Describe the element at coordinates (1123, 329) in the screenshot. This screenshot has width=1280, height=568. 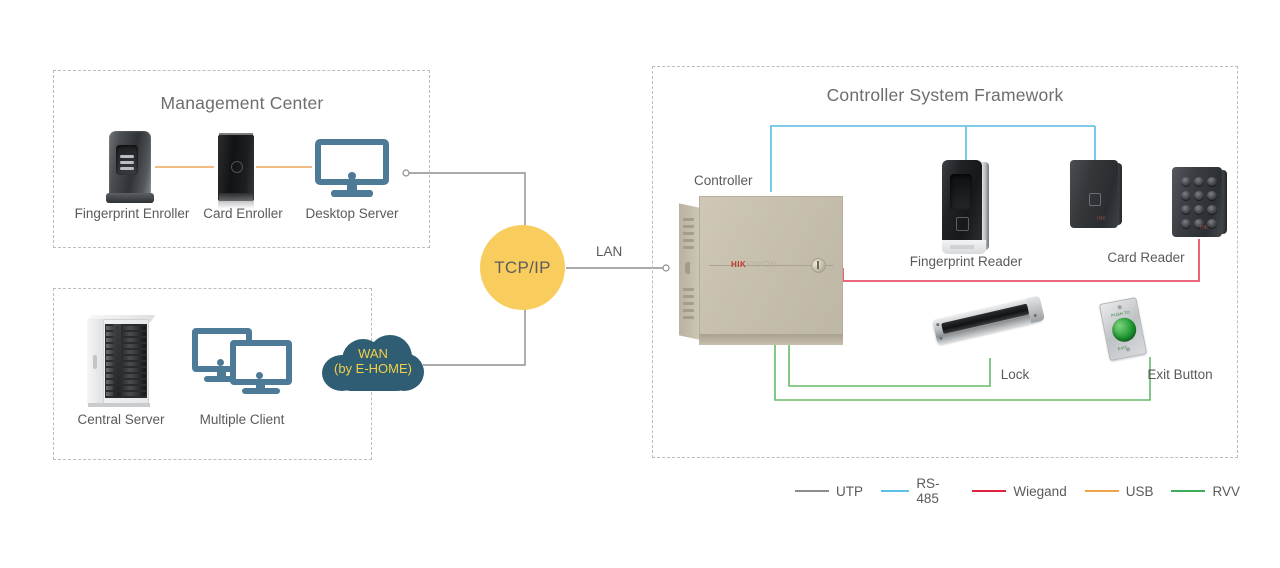
I see `exit-button-icon: PUSH TO EXIT` at that location.